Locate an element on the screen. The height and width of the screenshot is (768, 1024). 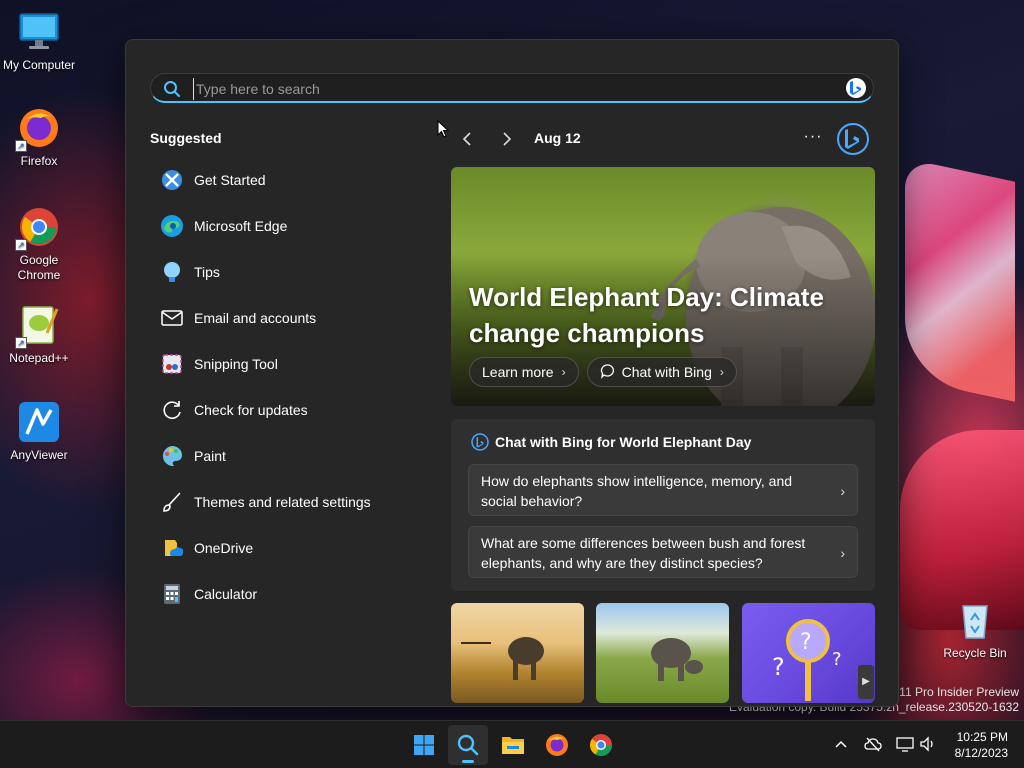
wallpaper-shape is located at coordinates (960, 280).